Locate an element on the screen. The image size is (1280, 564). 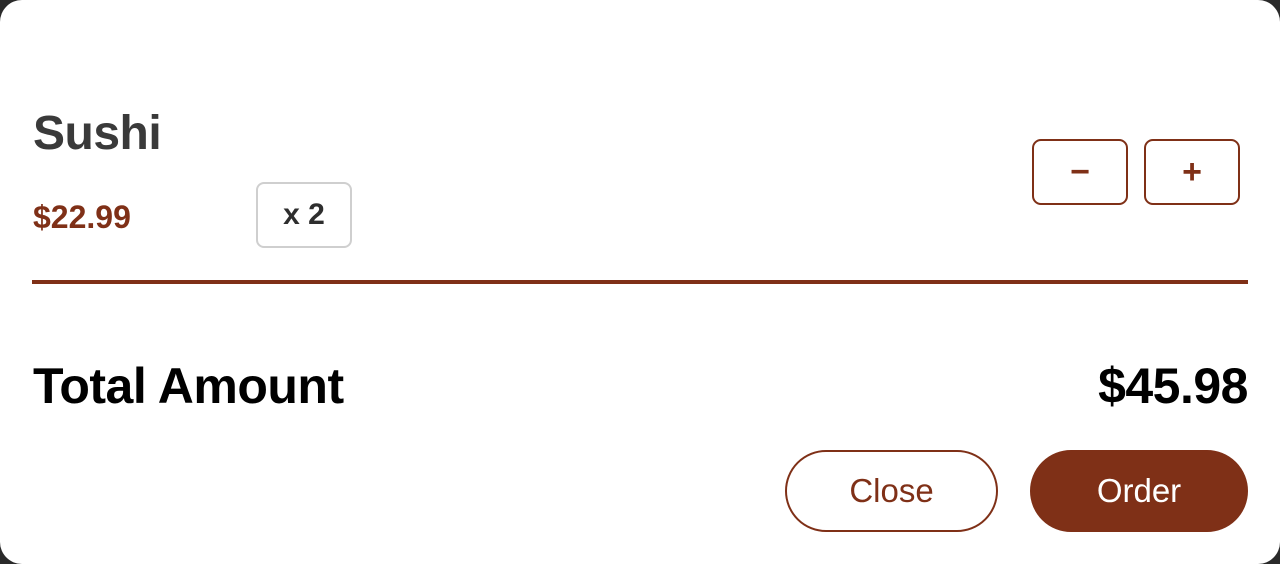
divider is located at coordinates (640, 282).